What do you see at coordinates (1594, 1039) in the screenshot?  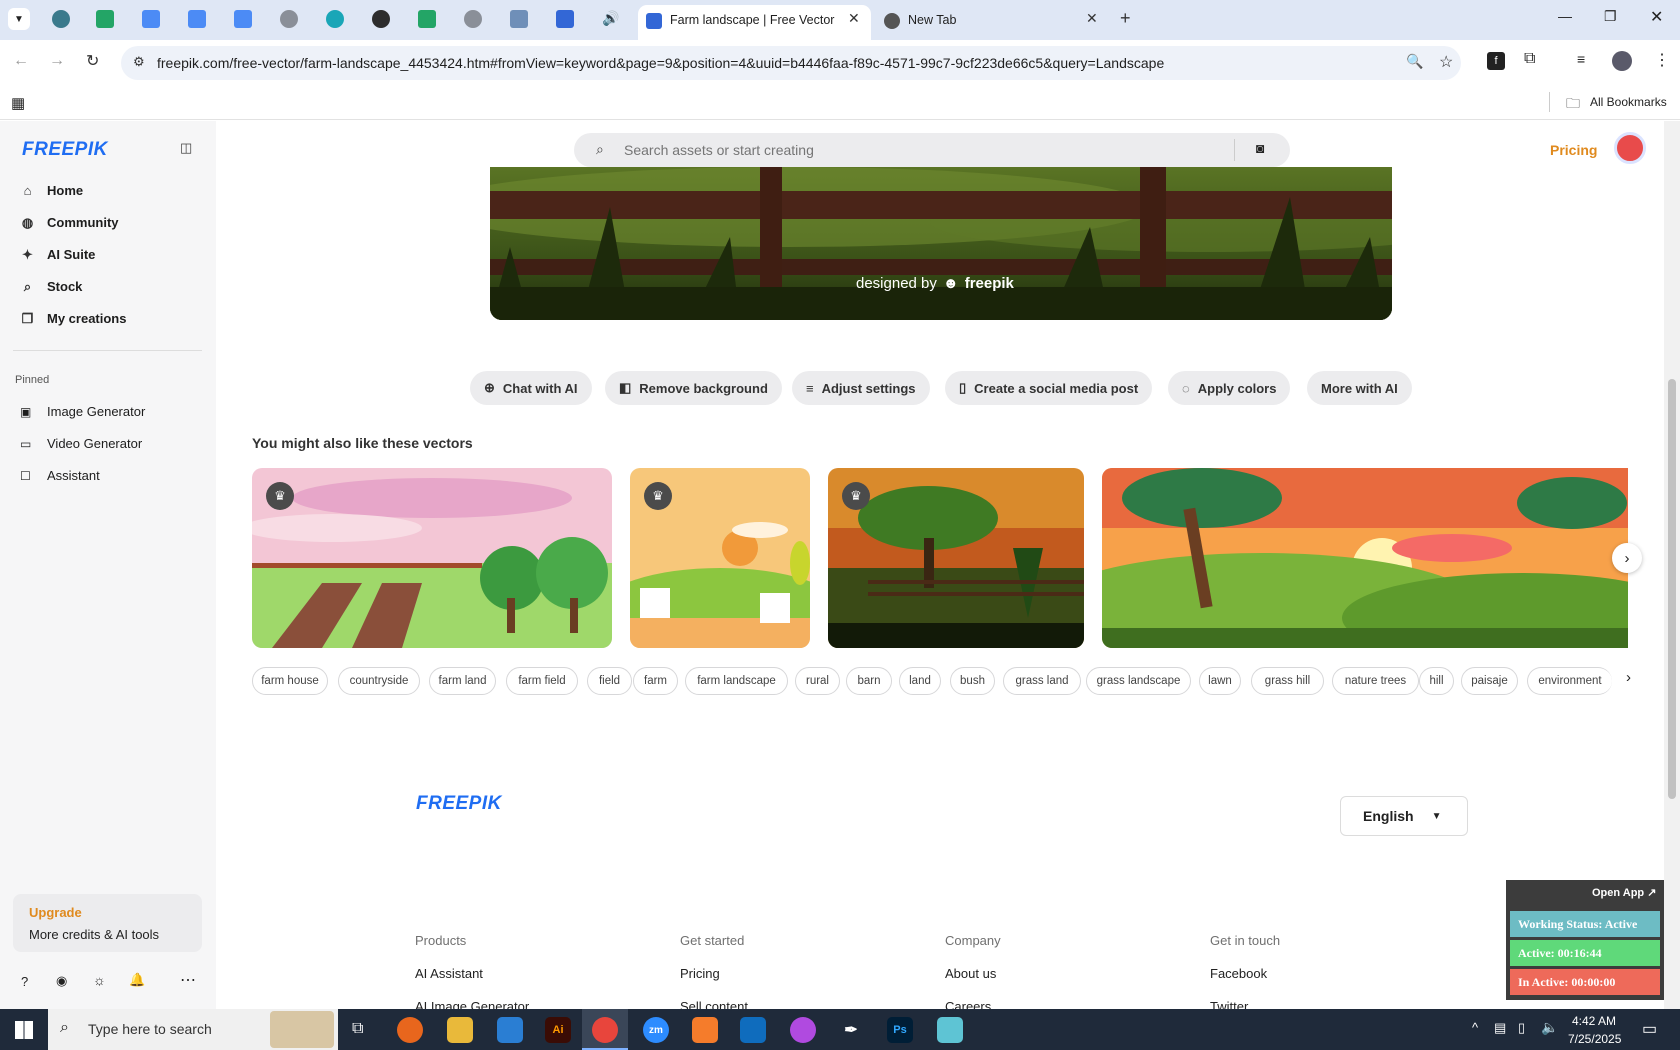 I see `taskbar-date: 7/25/2025` at bounding box center [1594, 1039].